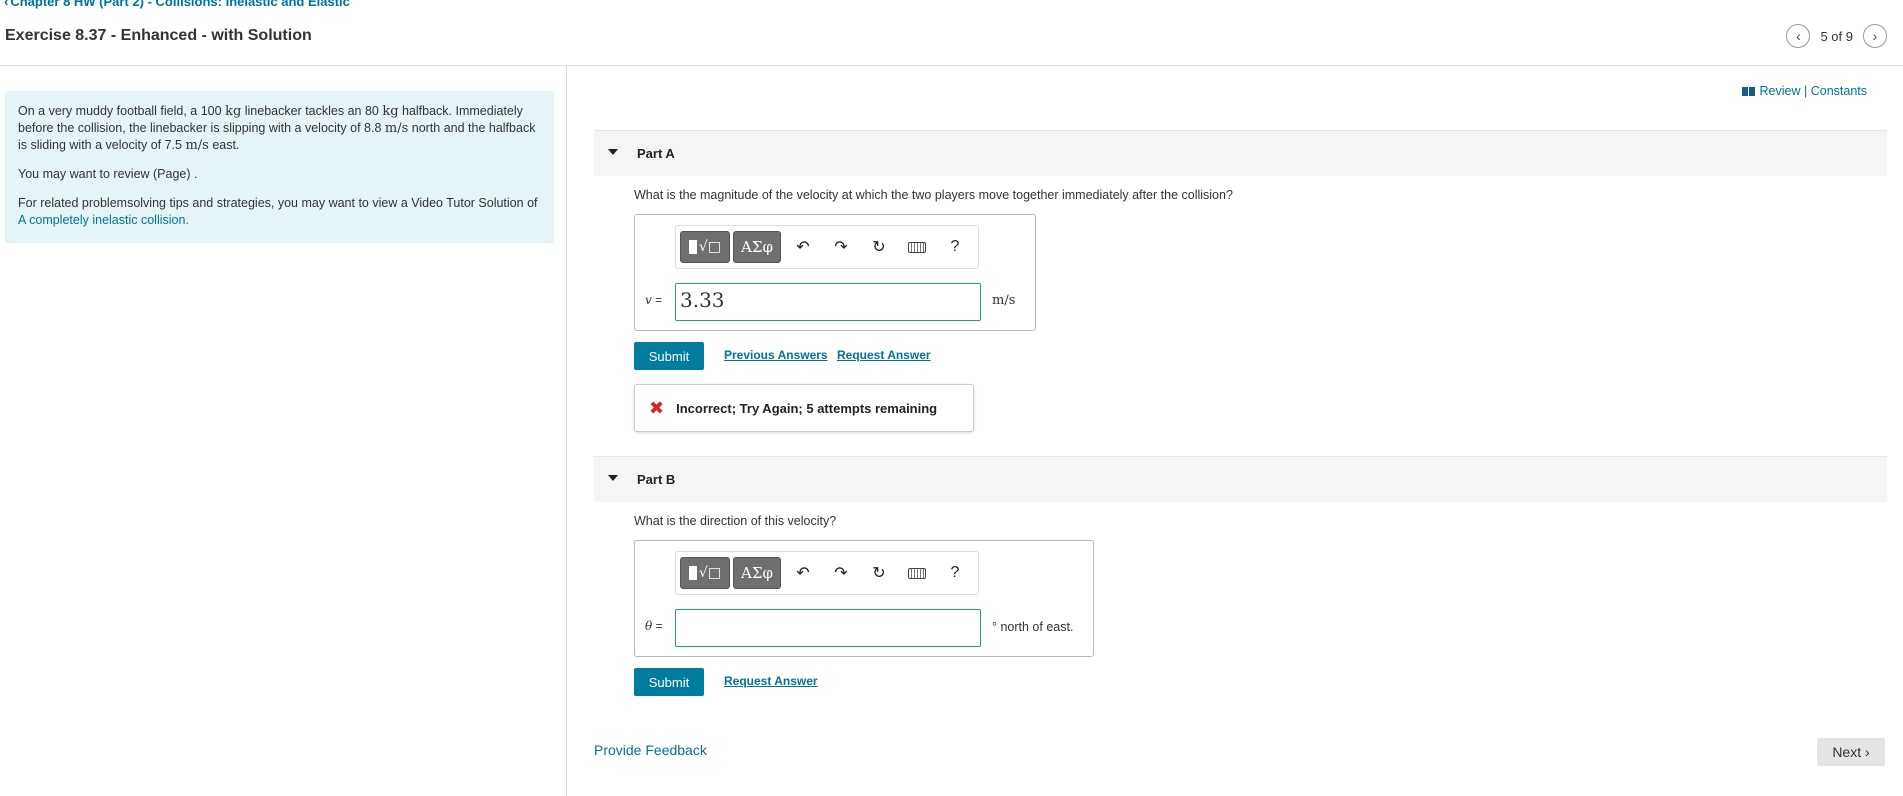 Image resolution: width=1903 pixels, height=796 pixels. I want to click on pager: ‹ 5 of 9 ›, so click(1836, 36).